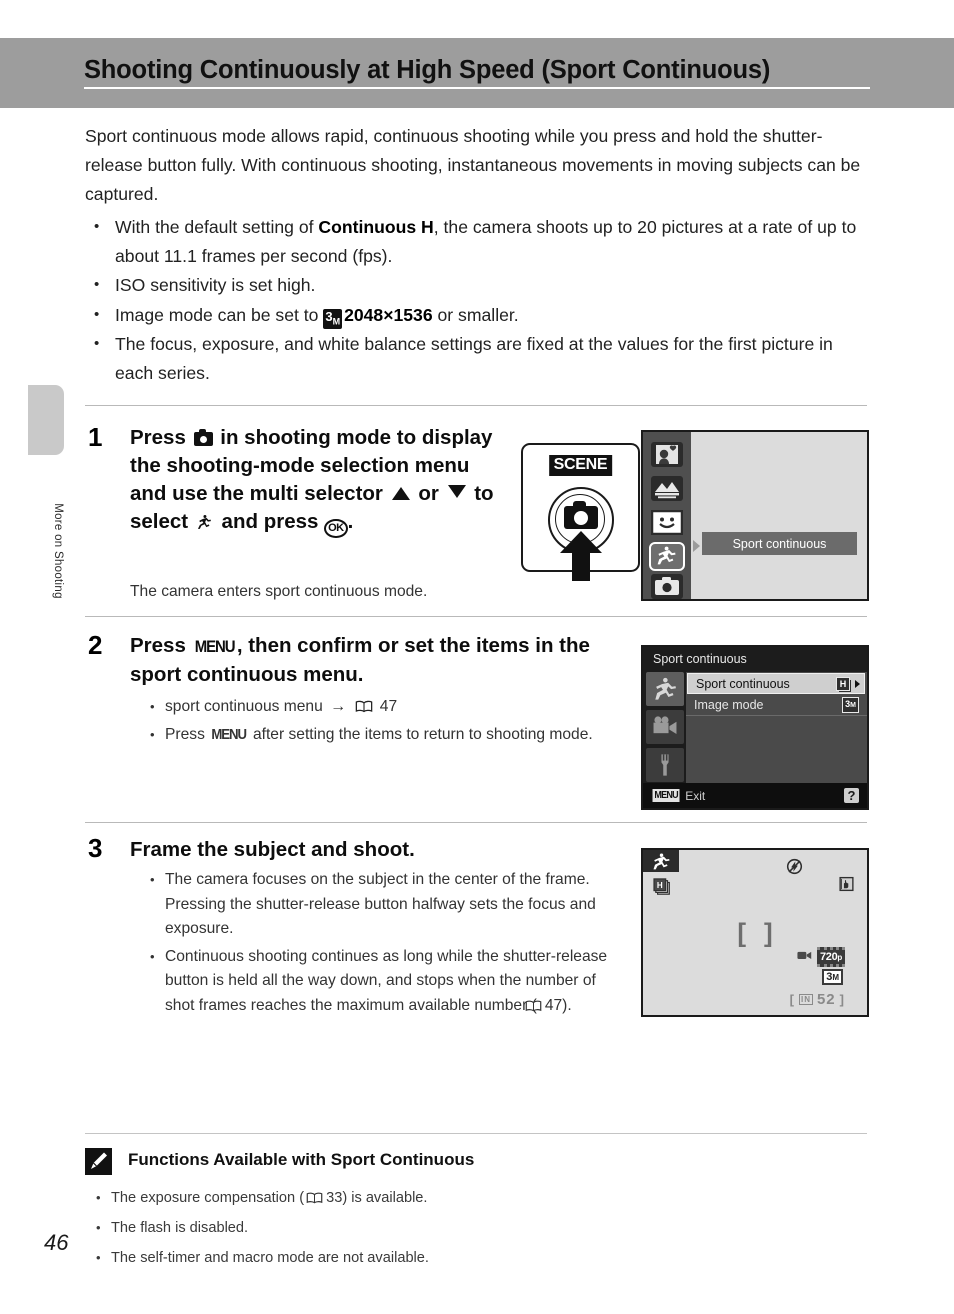  Describe the element at coordinates (158, 645) in the screenshot. I see `step-2-text-a: Press` at that location.